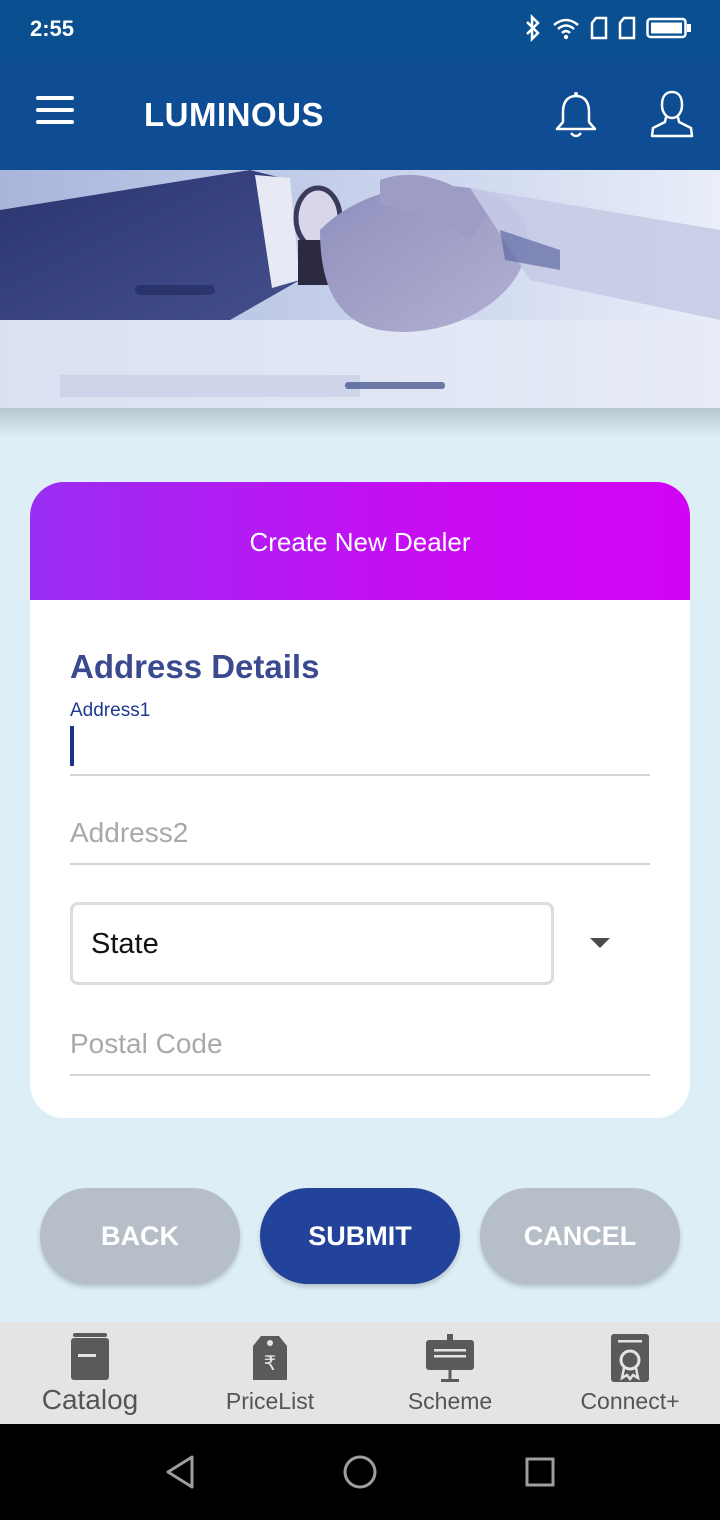  What do you see at coordinates (360, 1236) in the screenshot?
I see `submit-button: SUBMIT` at bounding box center [360, 1236].